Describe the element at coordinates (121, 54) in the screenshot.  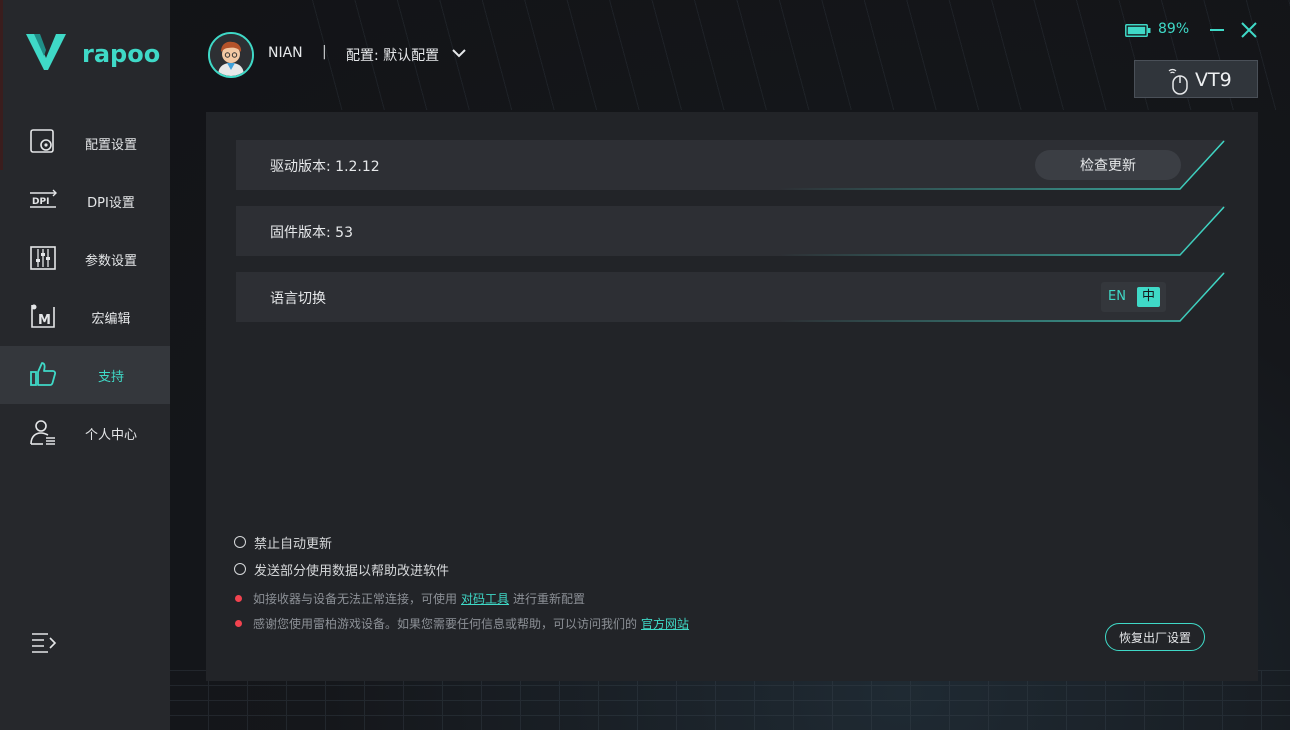
I see `logo-text: rapoo` at that location.